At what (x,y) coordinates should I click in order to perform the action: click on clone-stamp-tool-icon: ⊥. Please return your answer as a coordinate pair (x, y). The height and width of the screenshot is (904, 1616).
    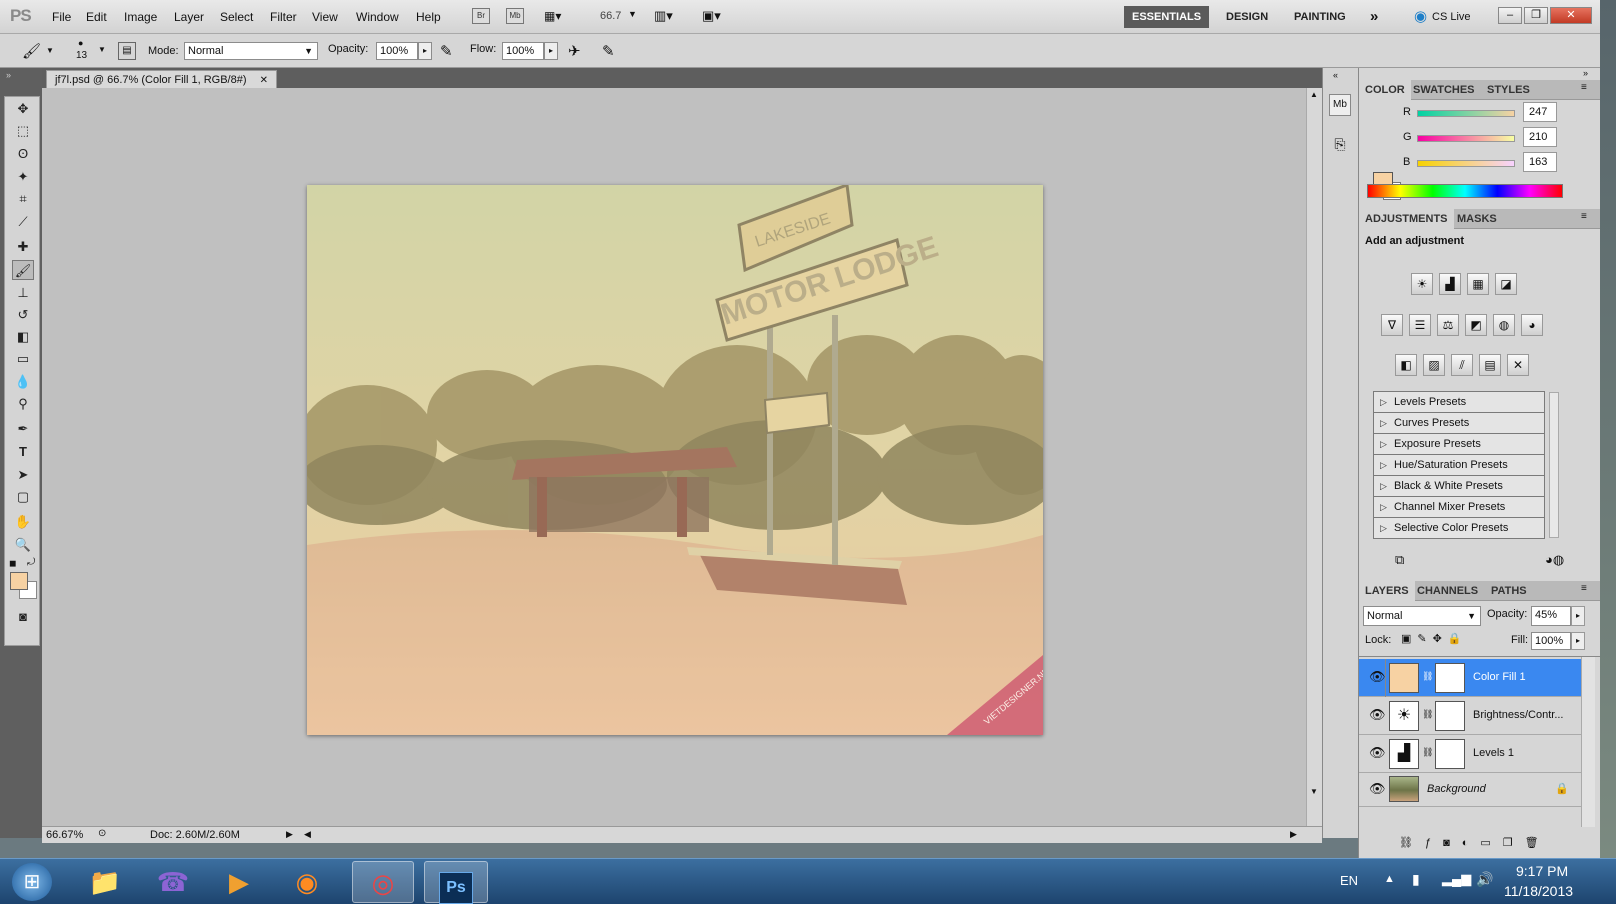
    Looking at the image, I should click on (23, 293).